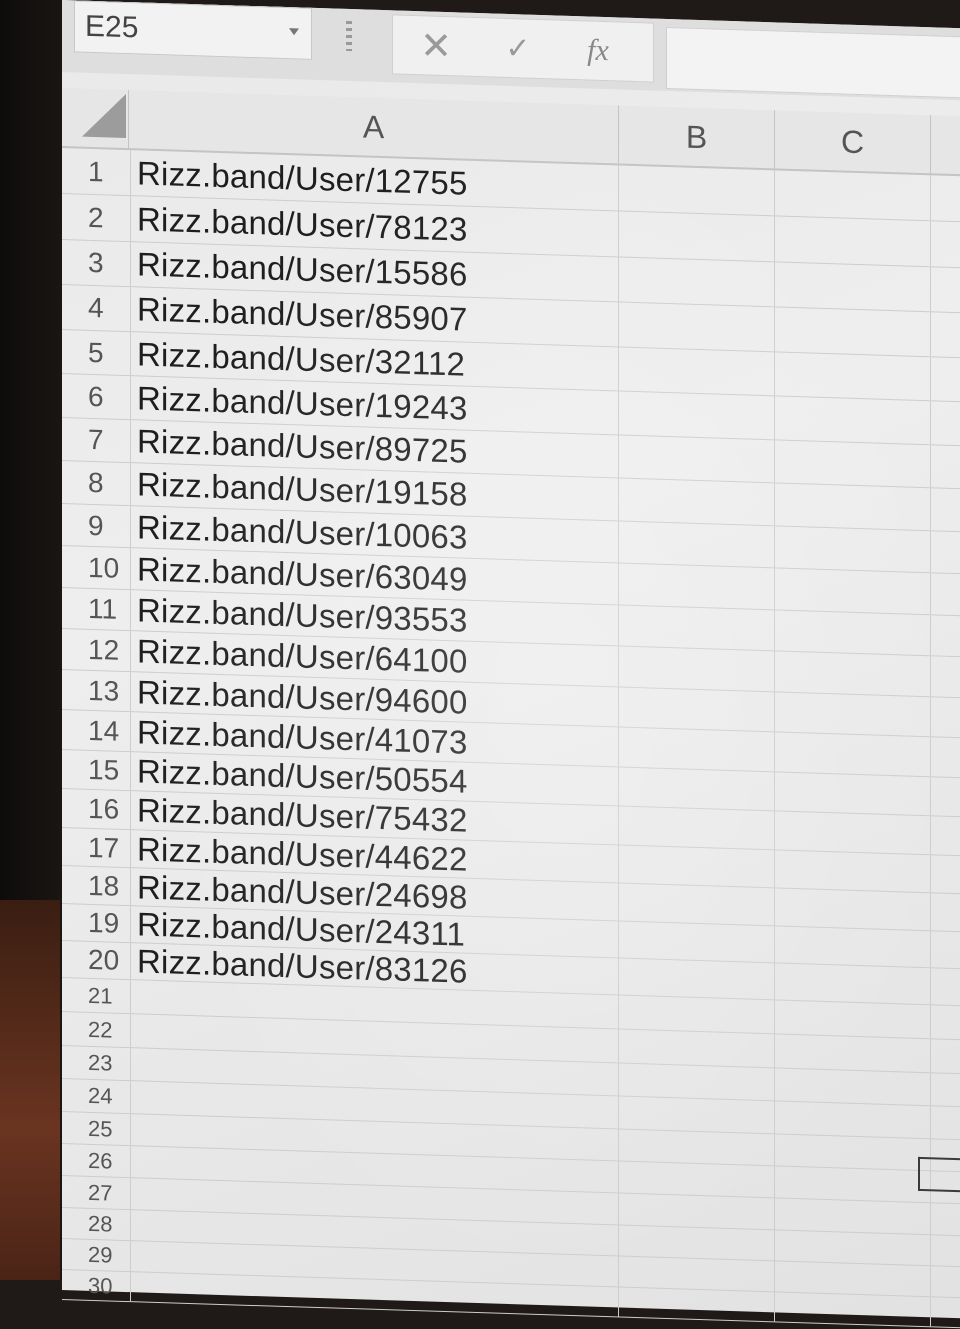 The width and height of the screenshot is (960, 1329). Describe the element at coordinates (852, 142) in the screenshot. I see `column-header-c: C` at that location.